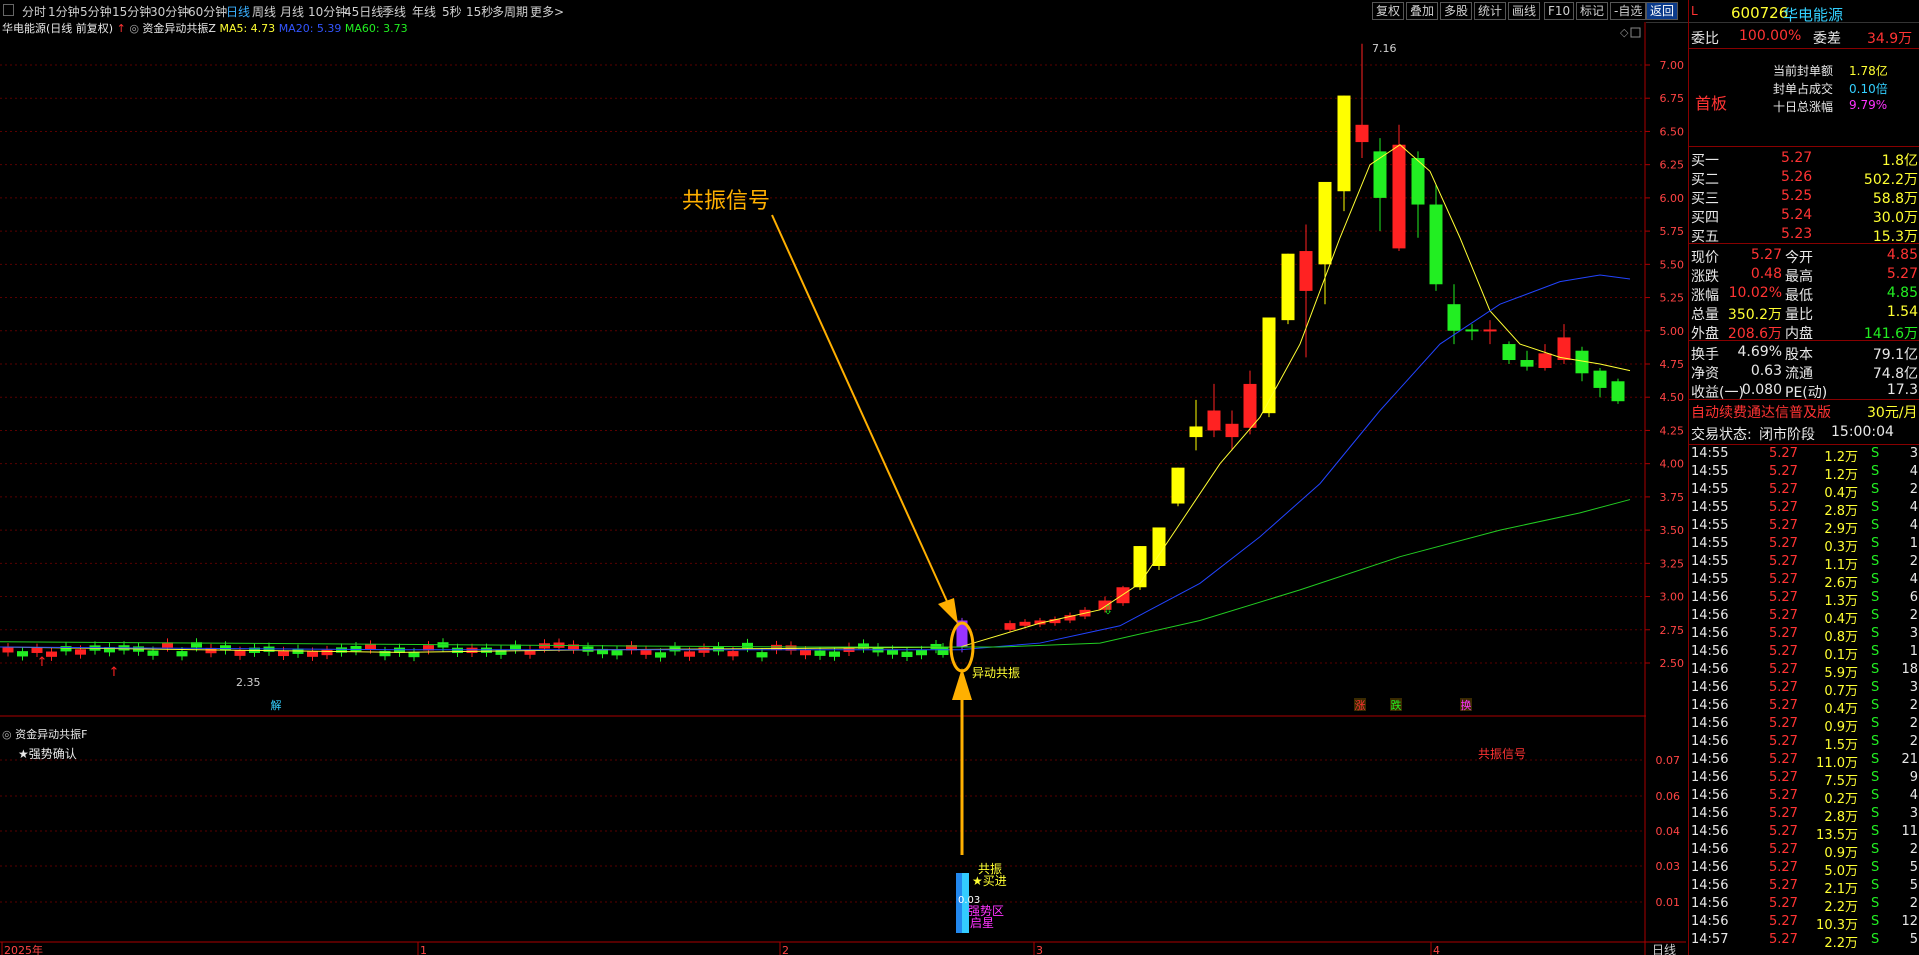  I want to click on quote-row: 涨幅 10.02% 最低 4.85, so click(1804, 294).